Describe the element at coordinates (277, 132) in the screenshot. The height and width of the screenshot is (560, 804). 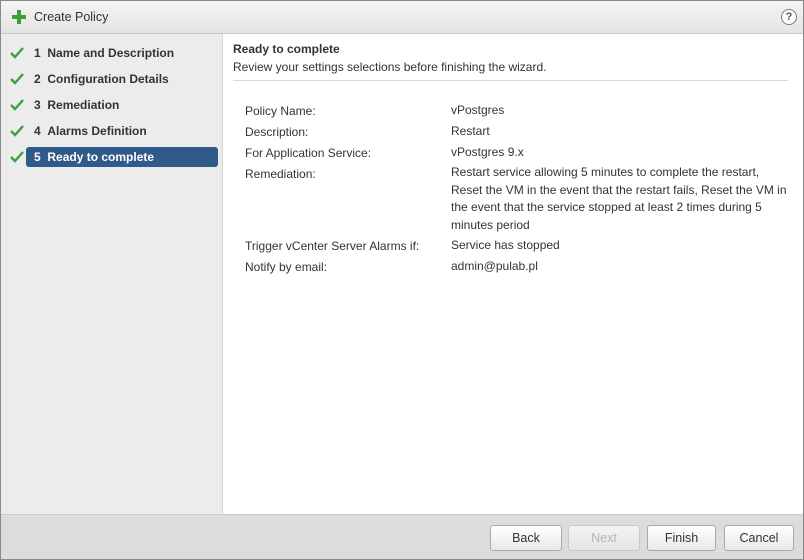
I see `field-label-description: Description:` at that location.